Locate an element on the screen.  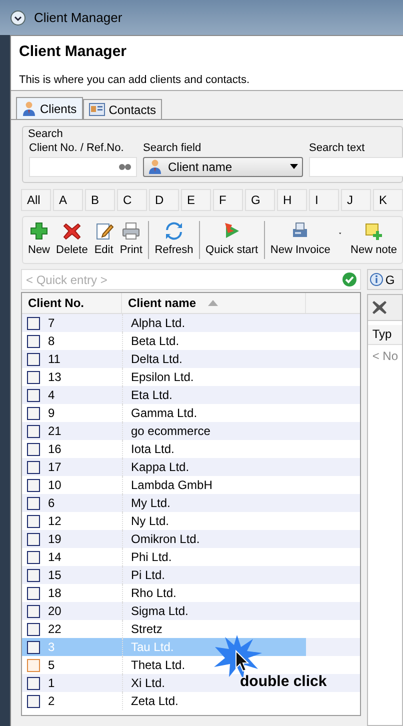
letter-filter-button: C is located at coordinates (132, 200).